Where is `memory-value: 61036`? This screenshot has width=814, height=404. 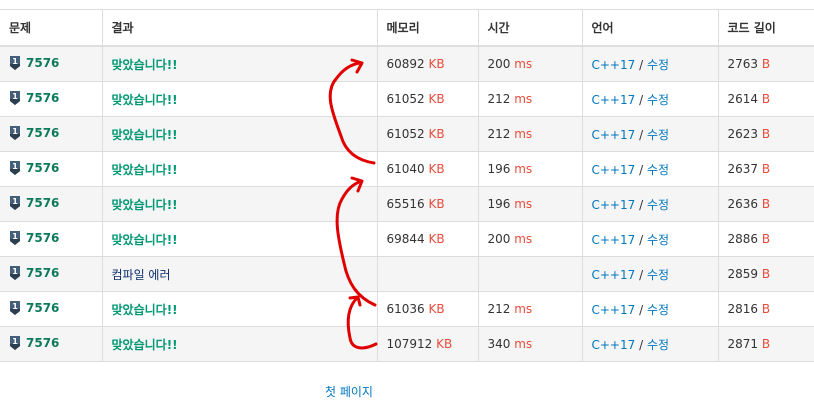
memory-value: 61036 is located at coordinates (405, 309).